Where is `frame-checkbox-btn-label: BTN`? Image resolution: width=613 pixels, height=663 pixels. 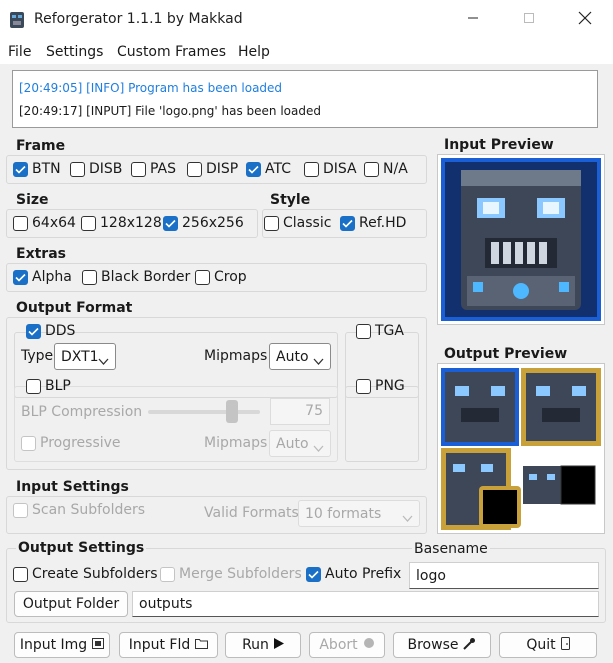
frame-checkbox-btn-label: BTN is located at coordinates (46, 169).